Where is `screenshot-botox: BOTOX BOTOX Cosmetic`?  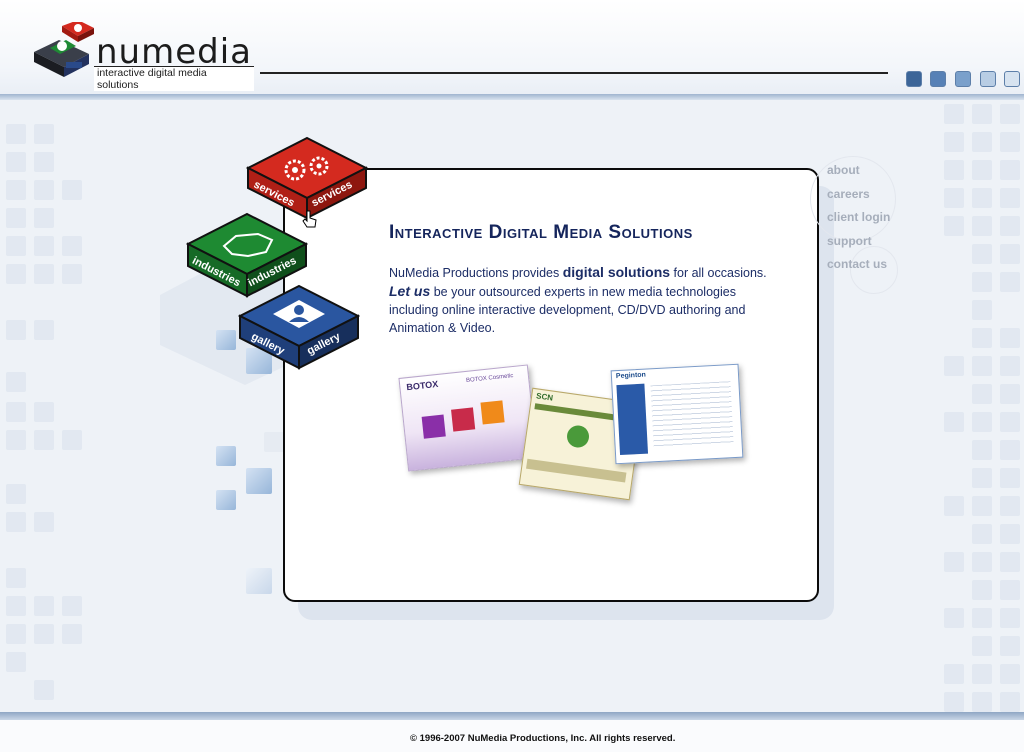
screenshot-botox: BOTOX BOTOX Cosmetic is located at coordinates (468, 418).